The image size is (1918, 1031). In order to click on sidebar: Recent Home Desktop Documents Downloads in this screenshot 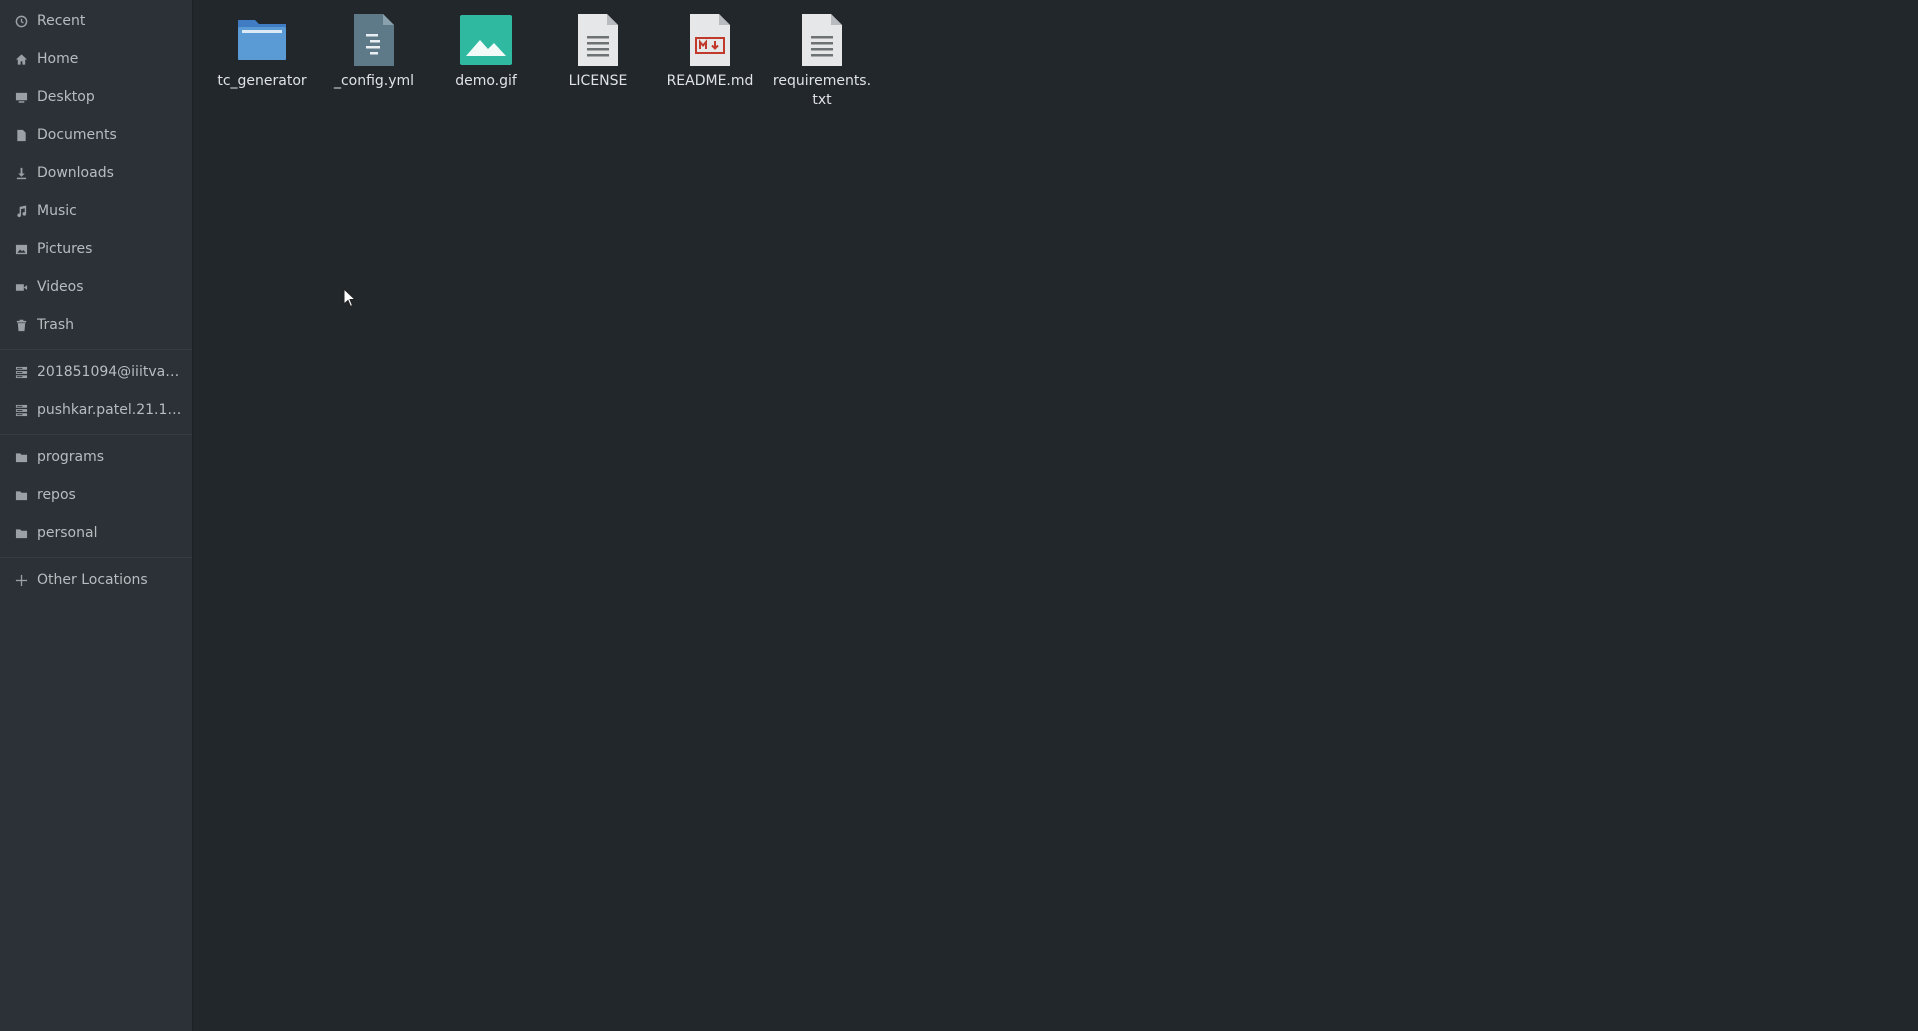, I will do `click(96, 515)`.